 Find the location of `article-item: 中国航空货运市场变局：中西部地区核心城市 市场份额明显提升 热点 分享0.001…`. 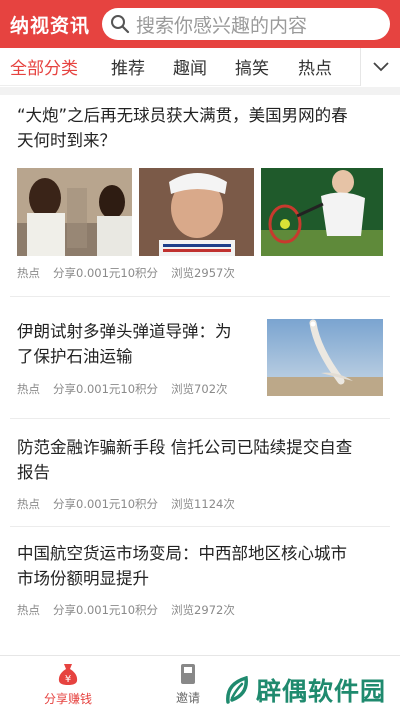

article-item: 中国航空货运市场变局：中西部地区核心城市 市场份额明显提升 热点 分享0.001… is located at coordinates (200, 579).